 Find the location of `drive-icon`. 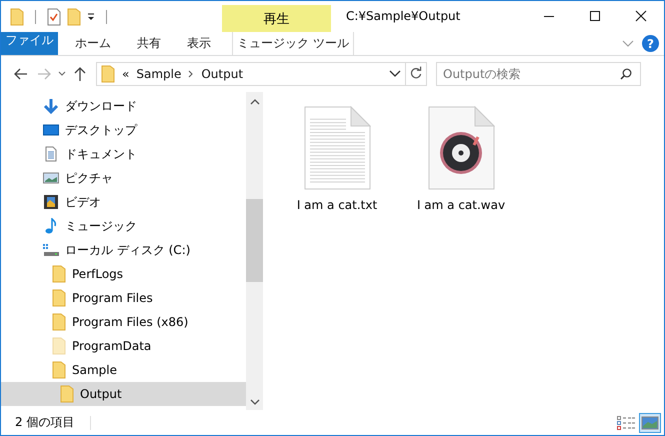

drive-icon is located at coordinates (51, 250).